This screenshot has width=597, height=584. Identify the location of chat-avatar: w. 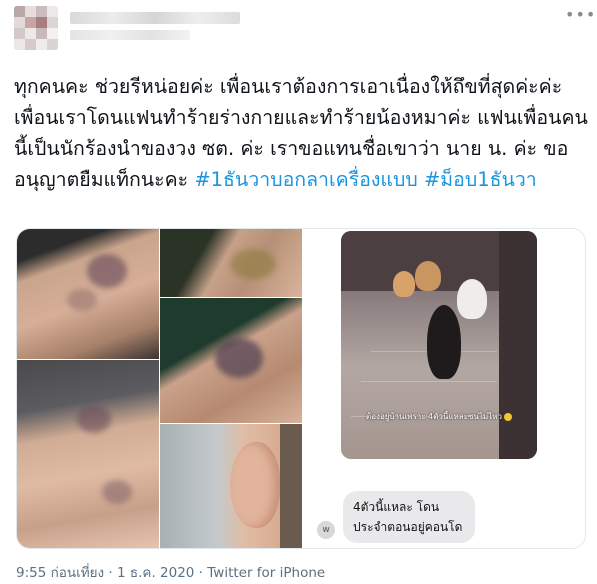
(326, 530).